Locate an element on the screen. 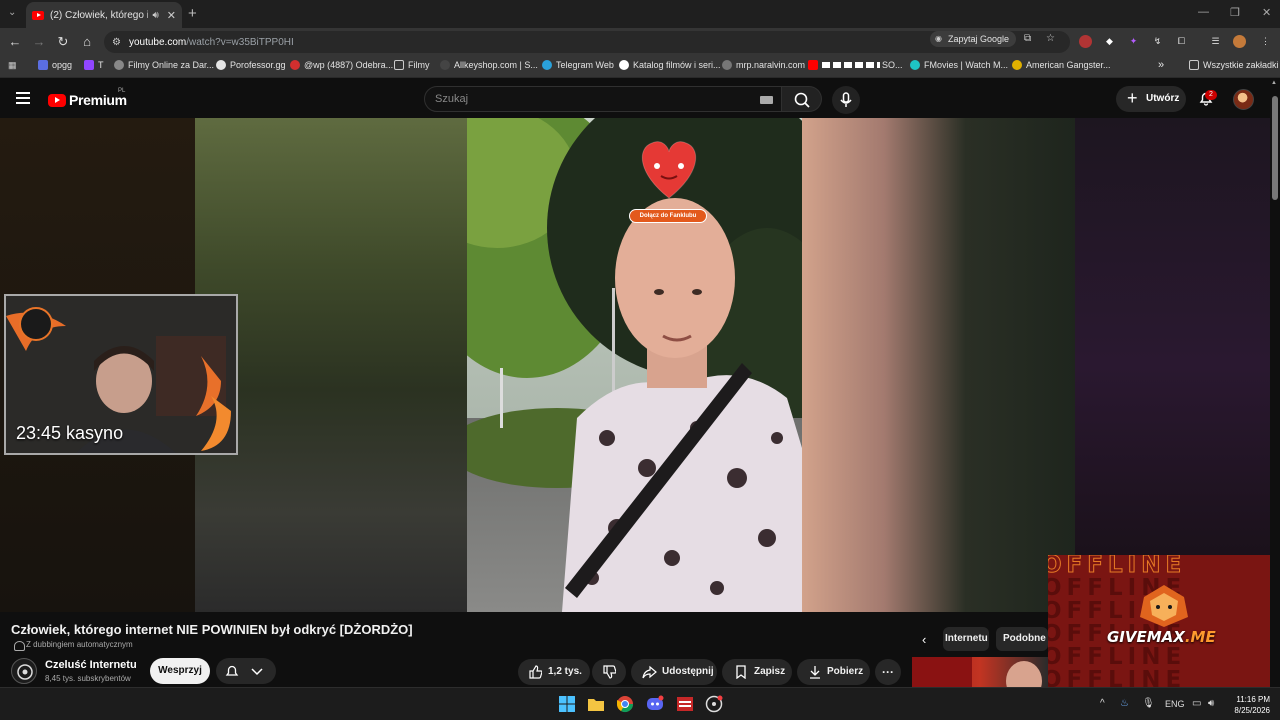 This screenshot has width=1280, height=720. save-button: Zapisz is located at coordinates (757, 672).